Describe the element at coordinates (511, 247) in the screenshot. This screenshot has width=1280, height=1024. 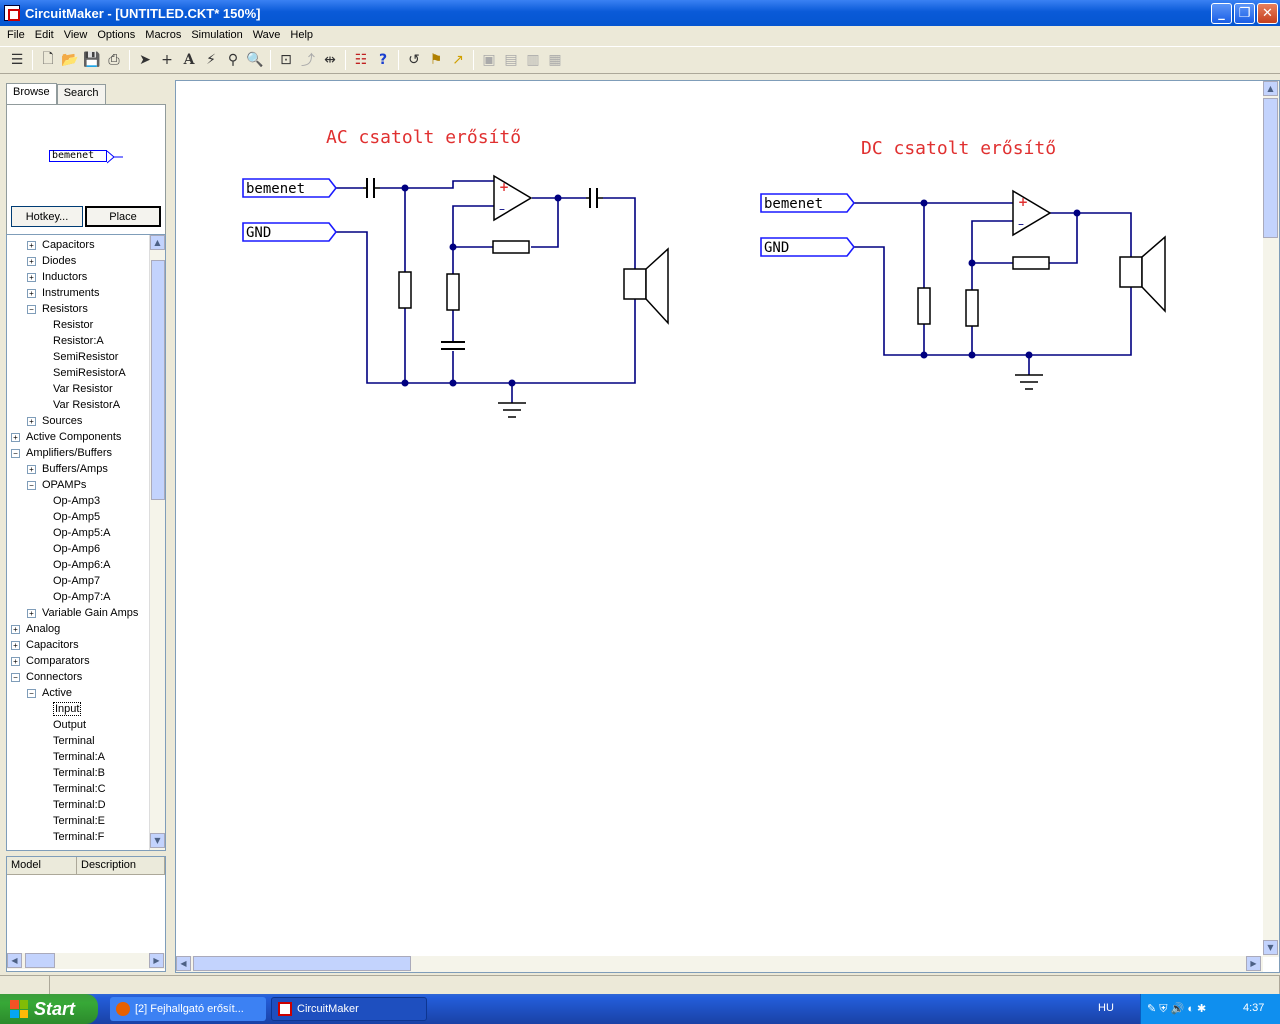
I see `ac-feedback-resistor` at that location.